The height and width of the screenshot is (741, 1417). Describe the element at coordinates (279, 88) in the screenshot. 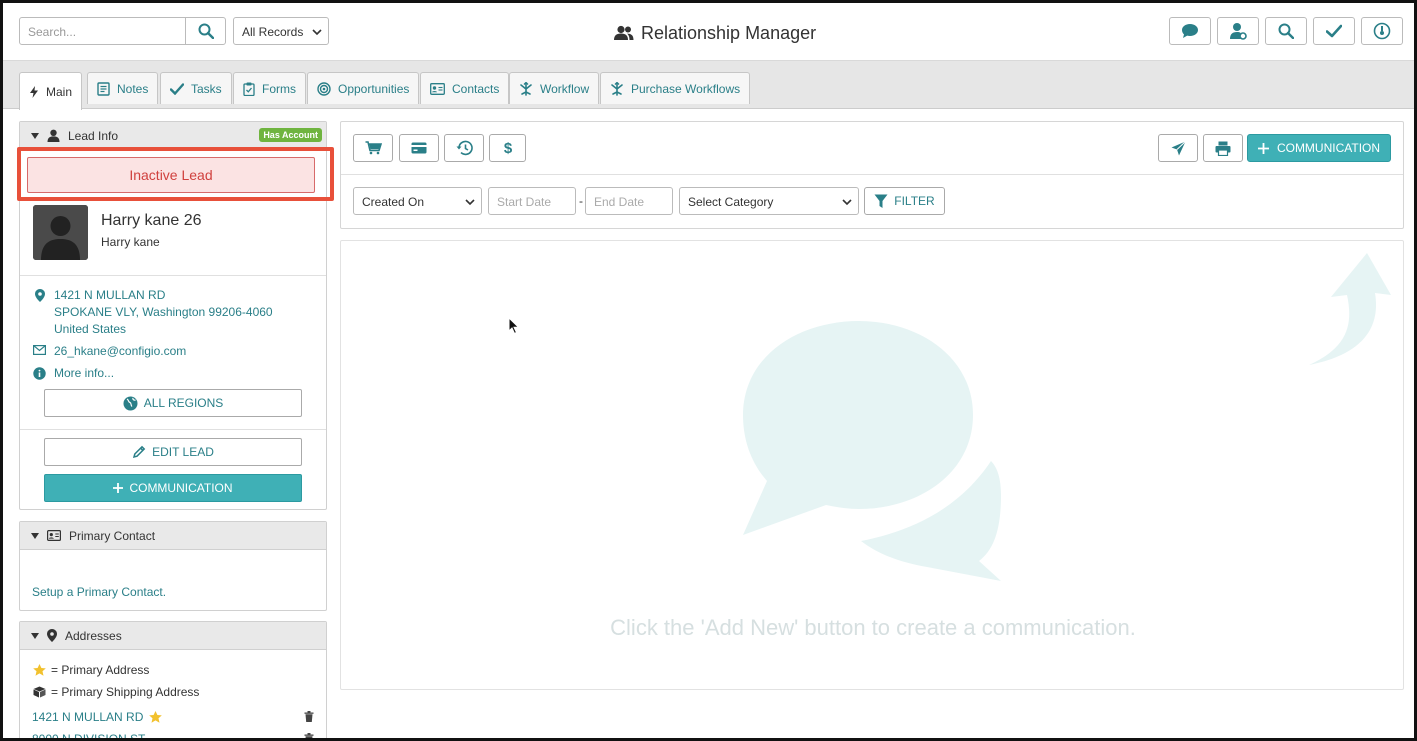

I see `tab-label: Forms` at that location.